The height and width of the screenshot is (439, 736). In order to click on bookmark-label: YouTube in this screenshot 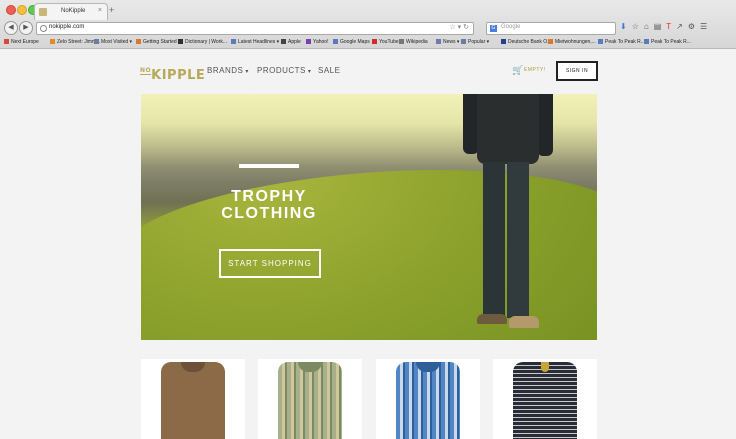, I will do `click(389, 42)`.